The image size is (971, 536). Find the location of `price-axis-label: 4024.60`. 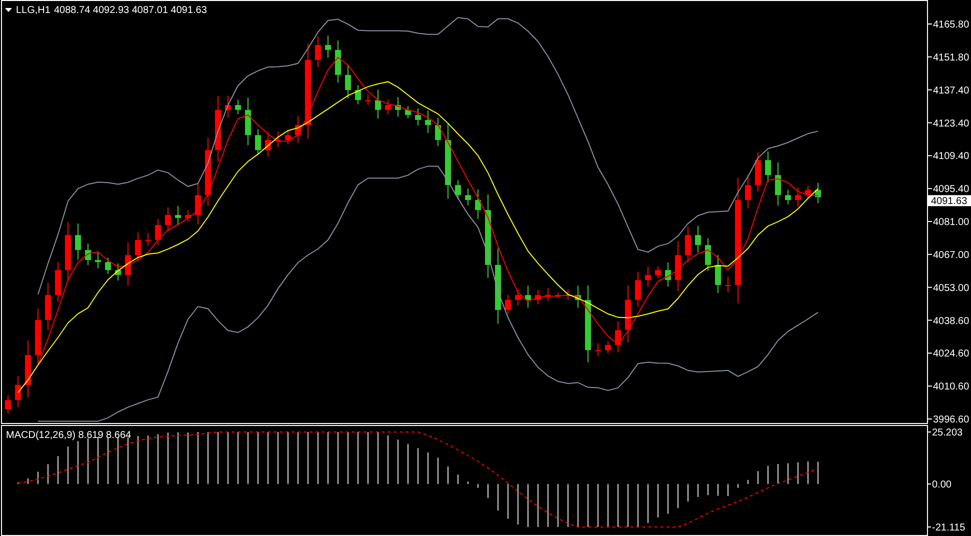

price-axis-label: 4024.60 is located at coordinates (951, 354).